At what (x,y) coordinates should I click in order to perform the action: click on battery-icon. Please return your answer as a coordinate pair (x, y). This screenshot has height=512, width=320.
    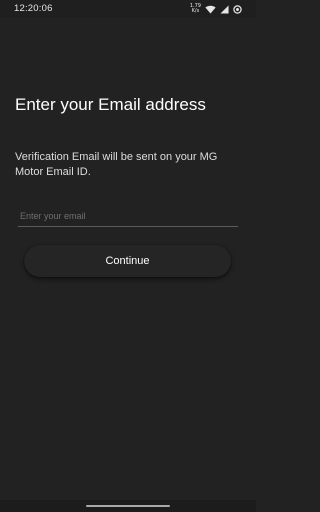
    Looking at the image, I should click on (237, 9).